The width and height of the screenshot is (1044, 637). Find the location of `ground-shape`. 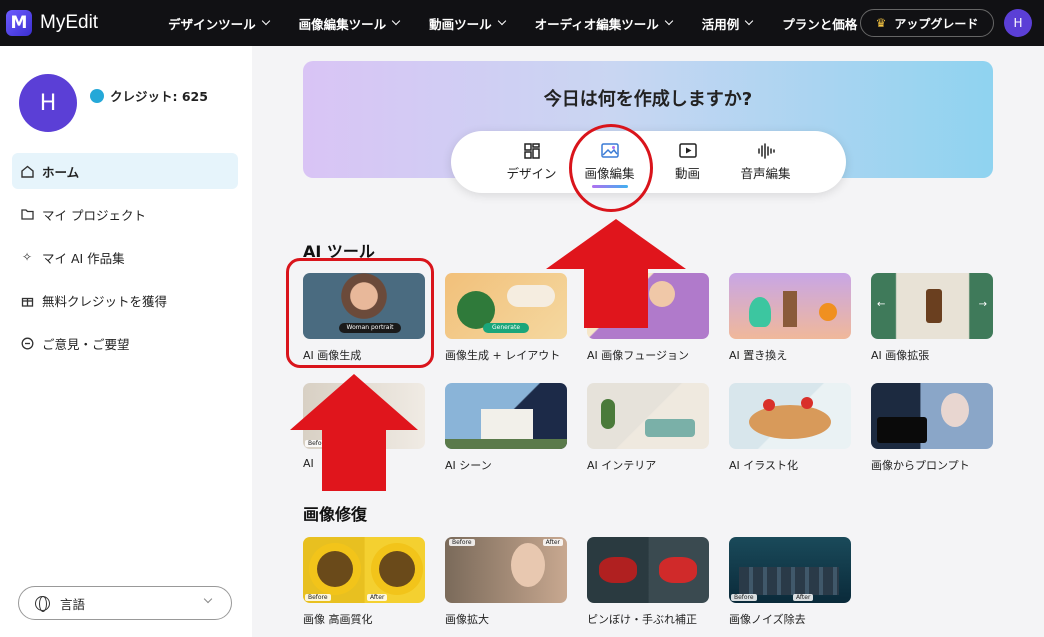

ground-shape is located at coordinates (506, 444).